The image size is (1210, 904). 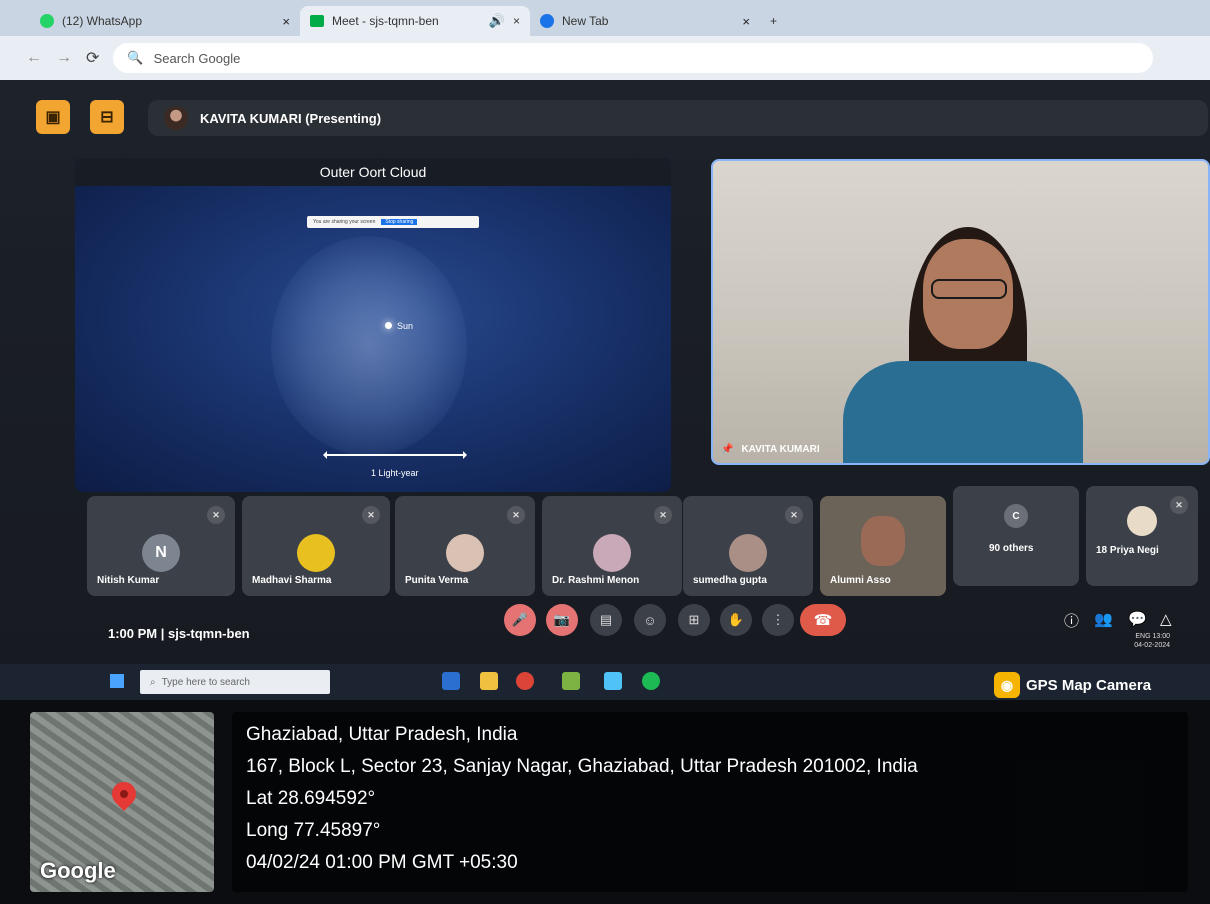 I want to click on emoji-button: ☺, so click(x=650, y=620).